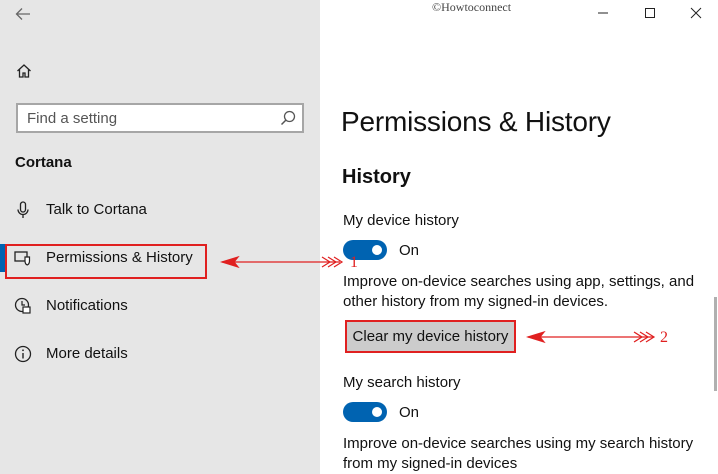  Describe the element at coordinates (430, 463) in the screenshot. I see `description-line: from my signed-in devices` at that location.